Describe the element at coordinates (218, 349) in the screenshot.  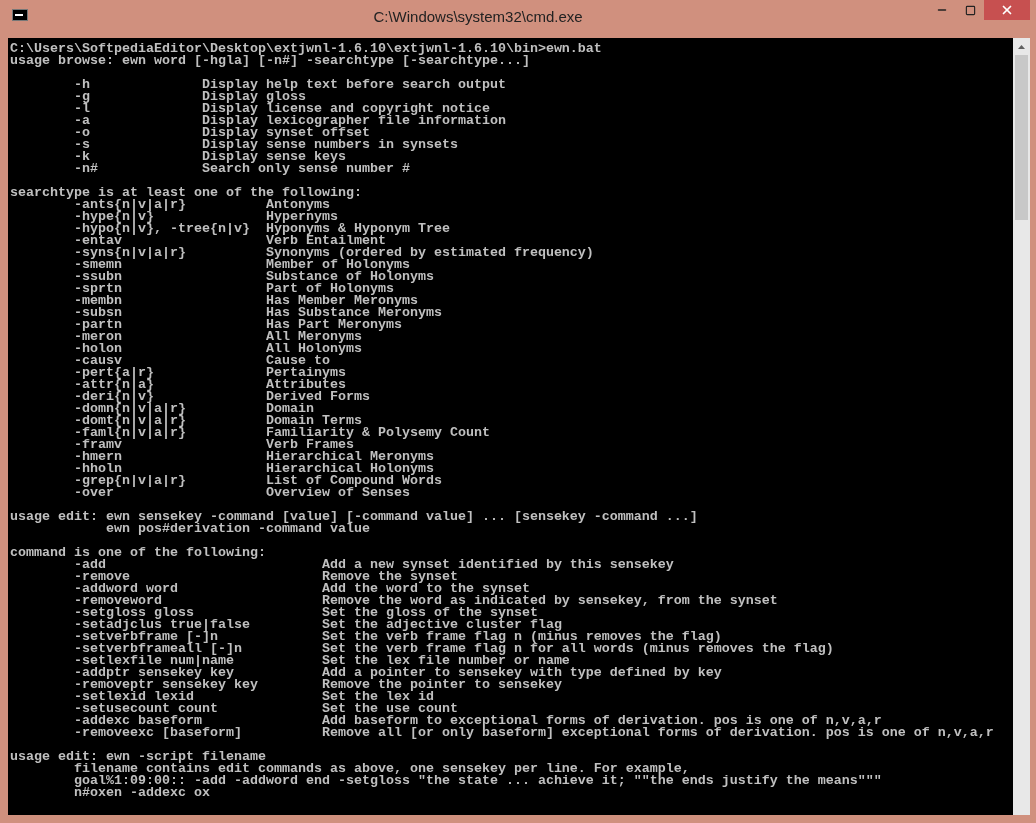
I see `console-line: -holon All Holonyms` at that location.